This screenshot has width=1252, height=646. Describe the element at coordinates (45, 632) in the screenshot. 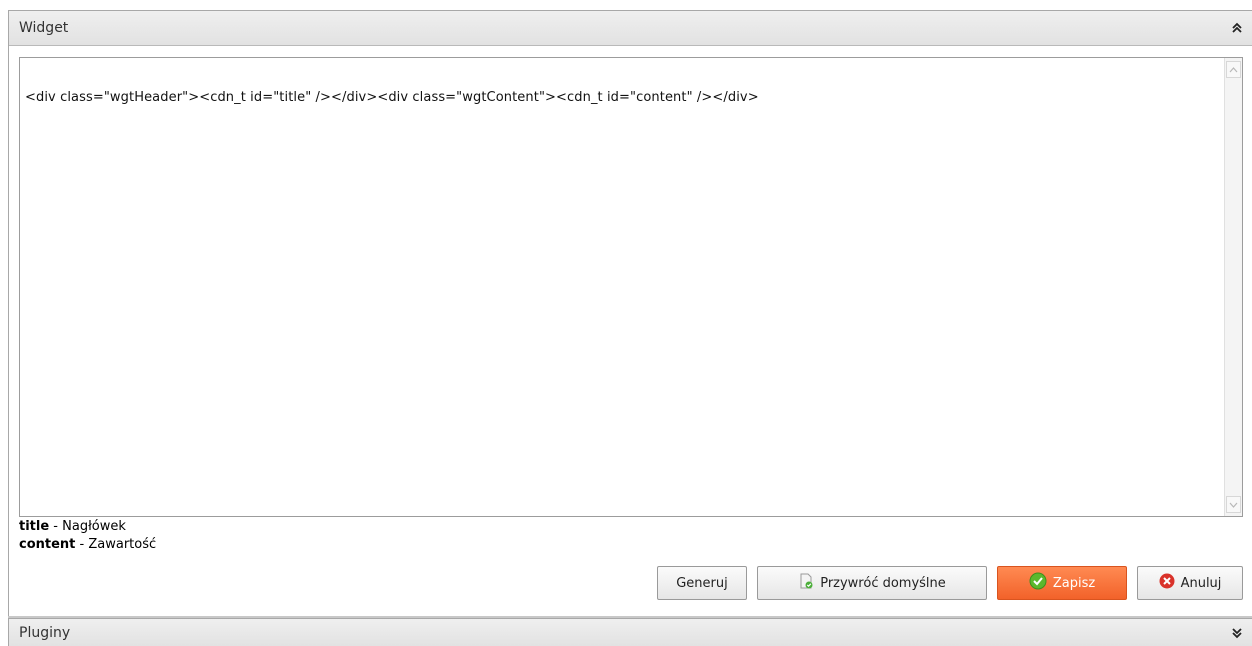

I see `plugins-panel-title: Pluginy` at that location.